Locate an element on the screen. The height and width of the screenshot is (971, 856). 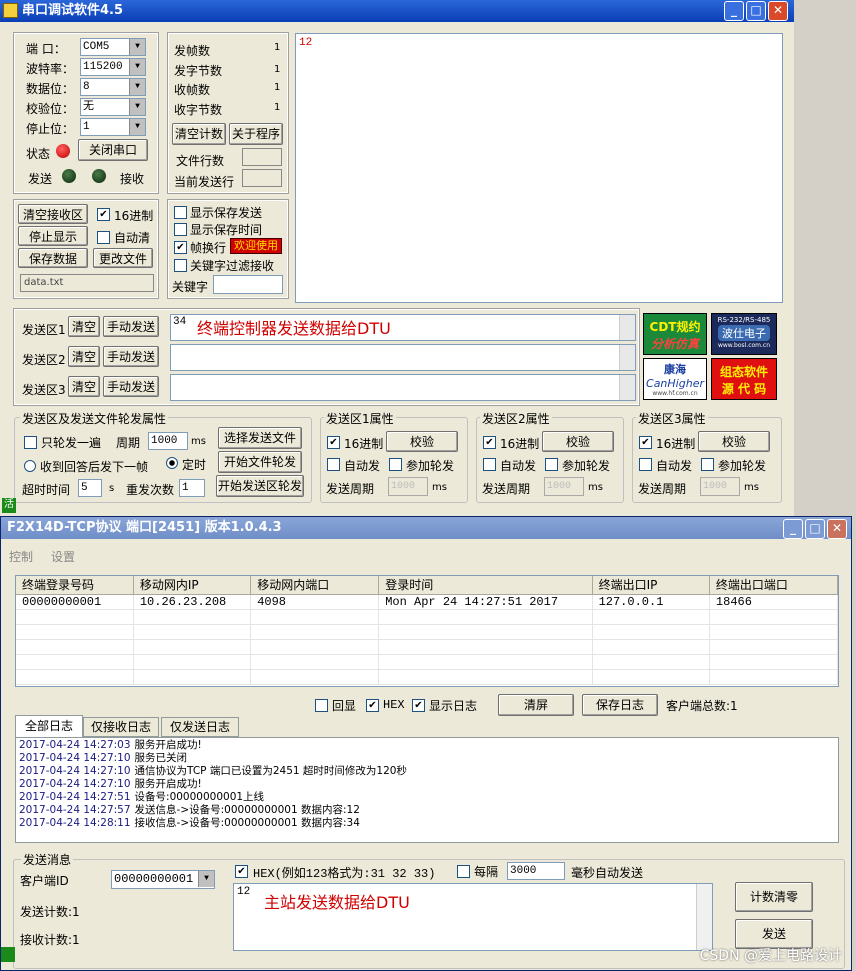
window2-minimize-button: _ is located at coordinates (793, 529).